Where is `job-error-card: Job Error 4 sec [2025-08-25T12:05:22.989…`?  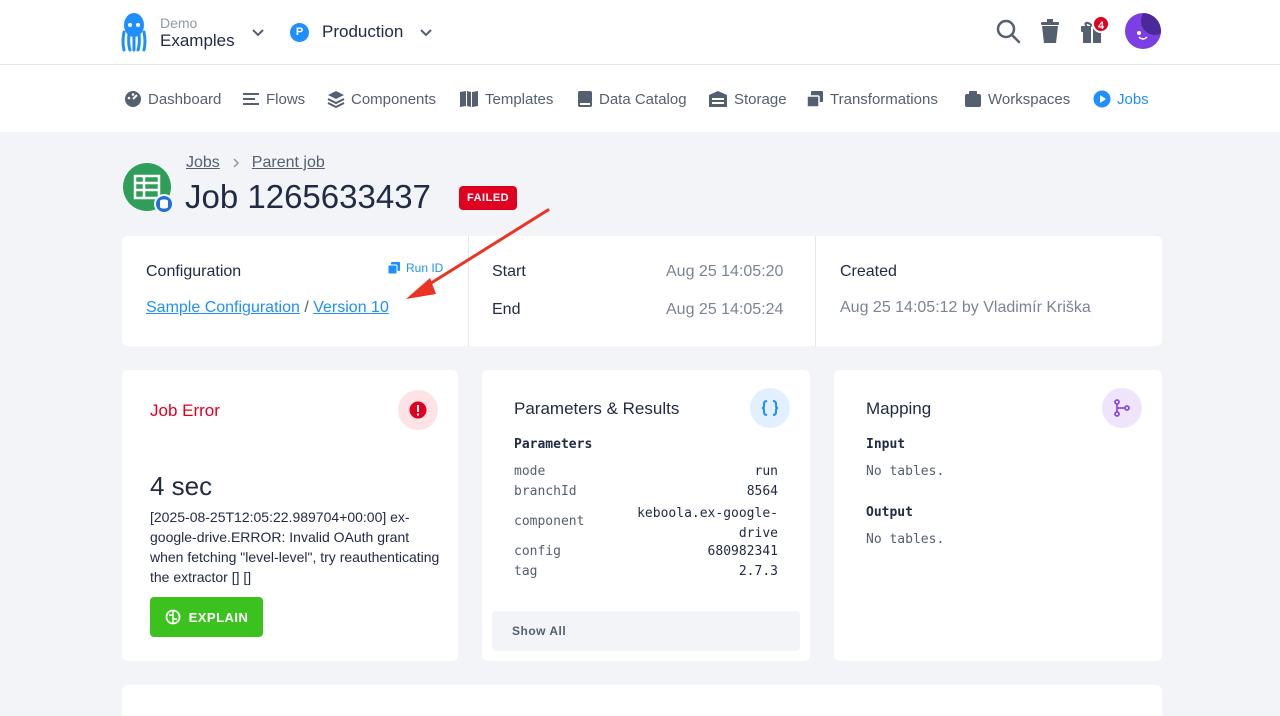 job-error-card: Job Error 4 sec [2025-08-25T12:05:22.989… is located at coordinates (290, 515).